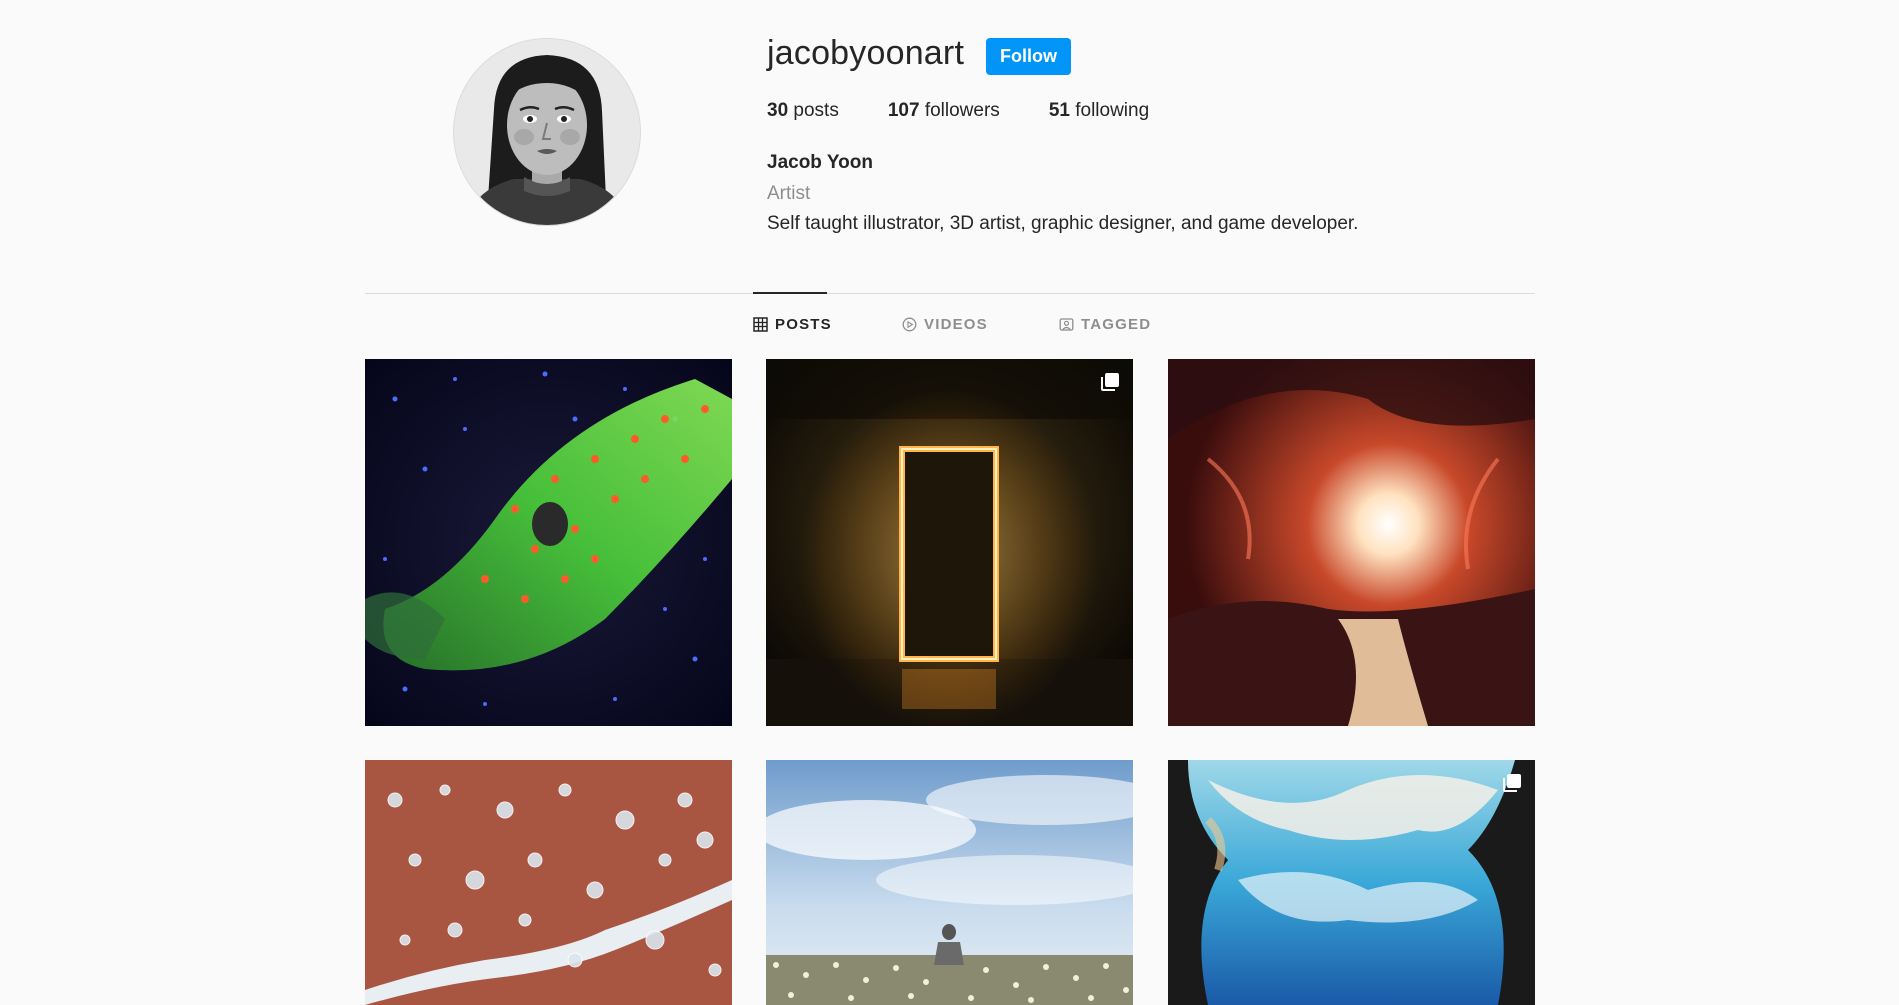 The width and height of the screenshot is (1899, 1005). I want to click on posts-count: 30, so click(778, 110).